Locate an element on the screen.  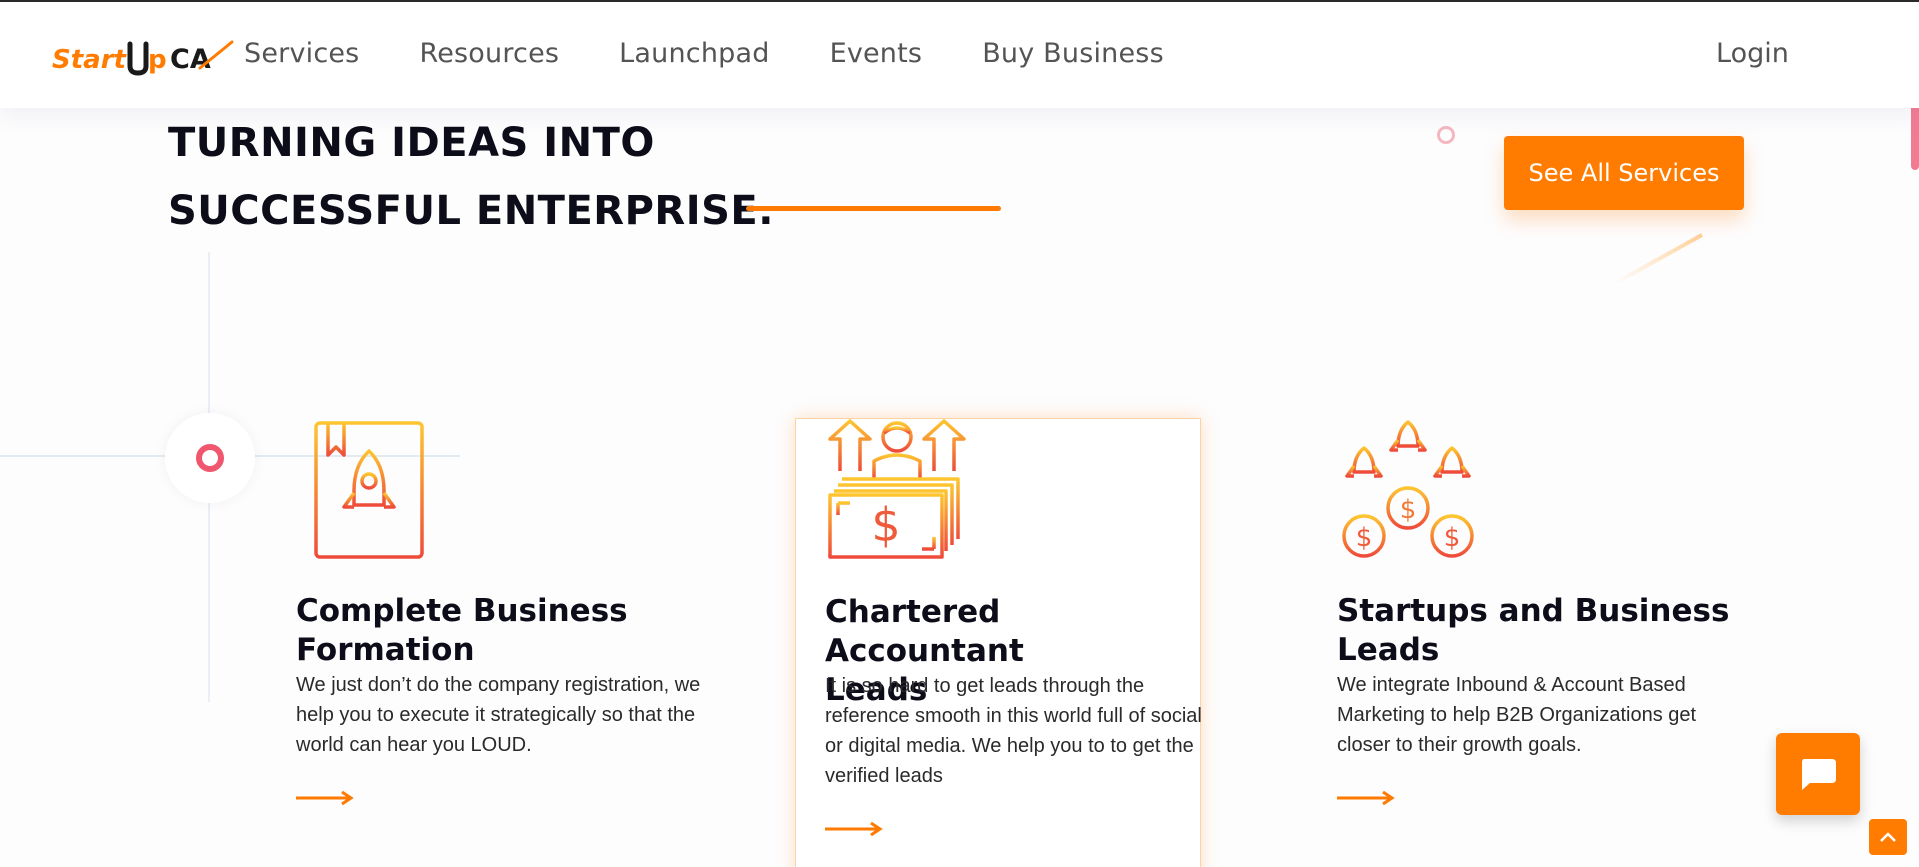
card-title-line-2: Leads is located at coordinates (1388, 650).